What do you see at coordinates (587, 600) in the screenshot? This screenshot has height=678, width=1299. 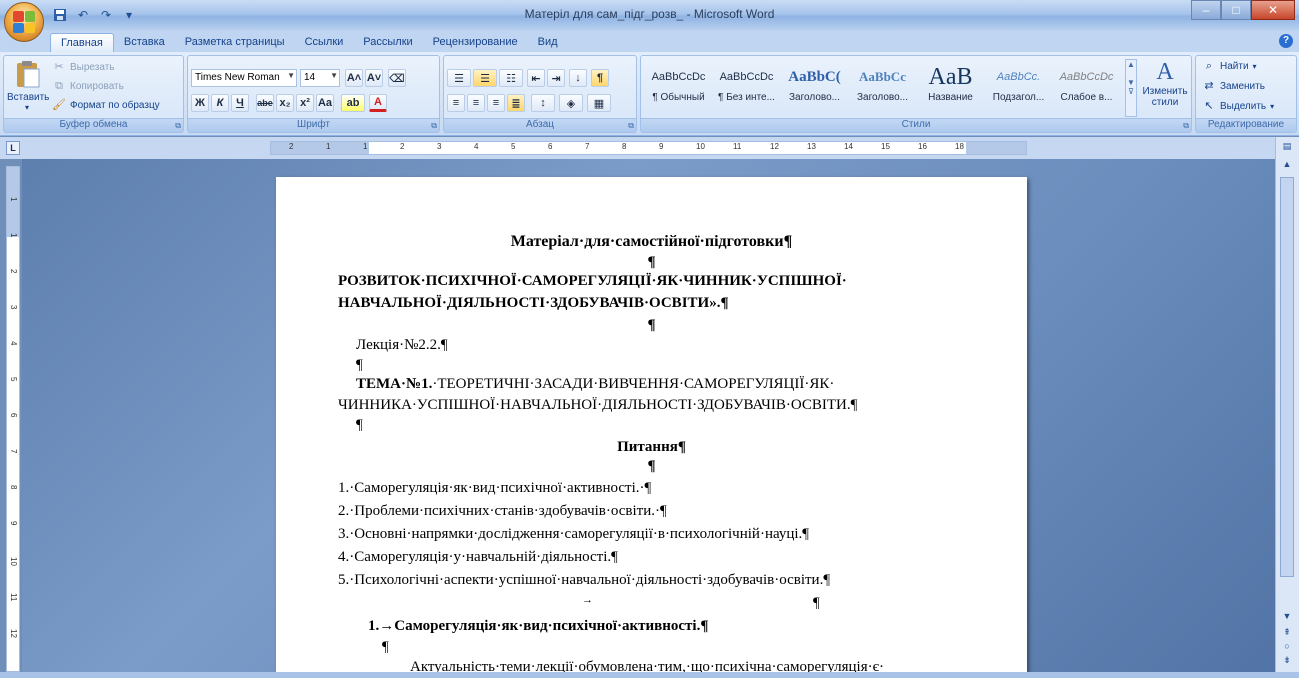 I see `doc-tab-arrow: →` at bounding box center [587, 600].